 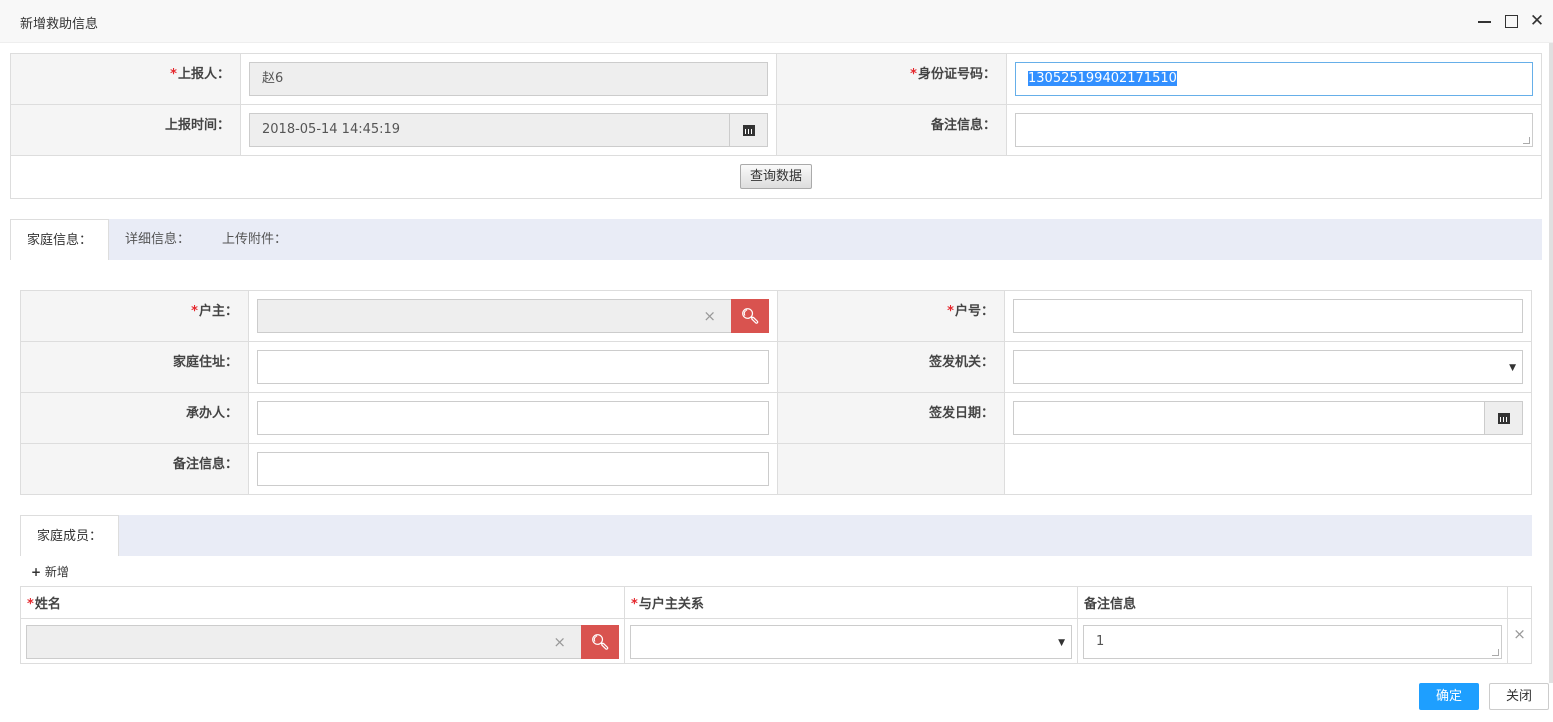 I want to click on member-search-button: 🔍︎, so click(x=600, y=642).